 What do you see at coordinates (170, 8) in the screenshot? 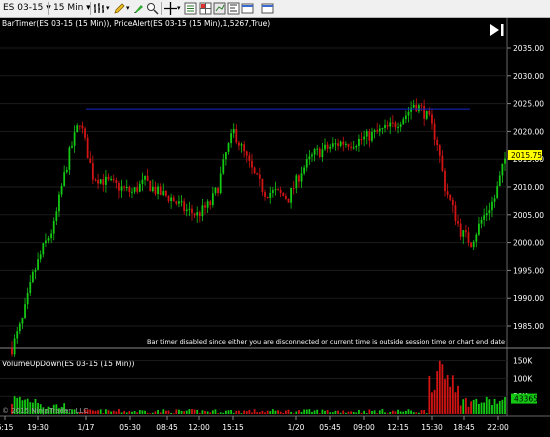
I see `crosshair-icon` at bounding box center [170, 8].